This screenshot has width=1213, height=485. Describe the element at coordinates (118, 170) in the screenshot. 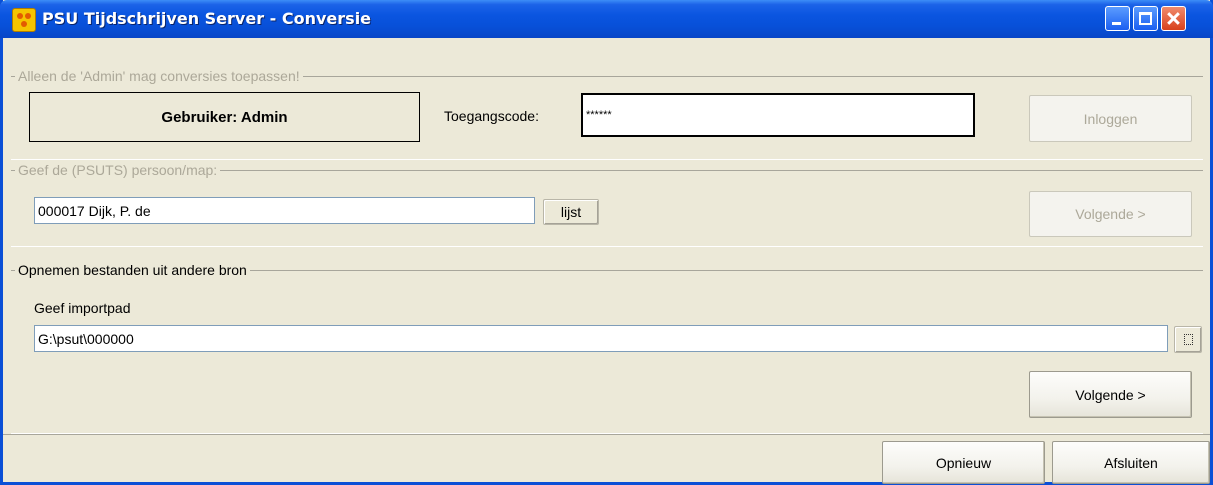

I see `person-group-legend: Geef de (PSUTS) persoon/map:` at that location.